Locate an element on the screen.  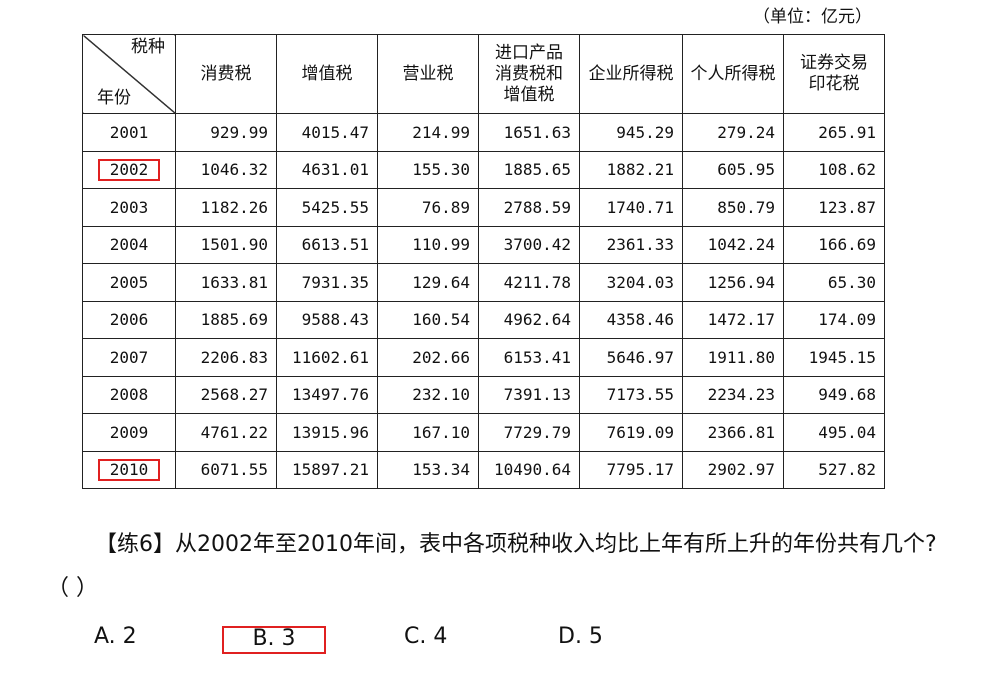
value-cell: 10490.64 is located at coordinates (529, 469).